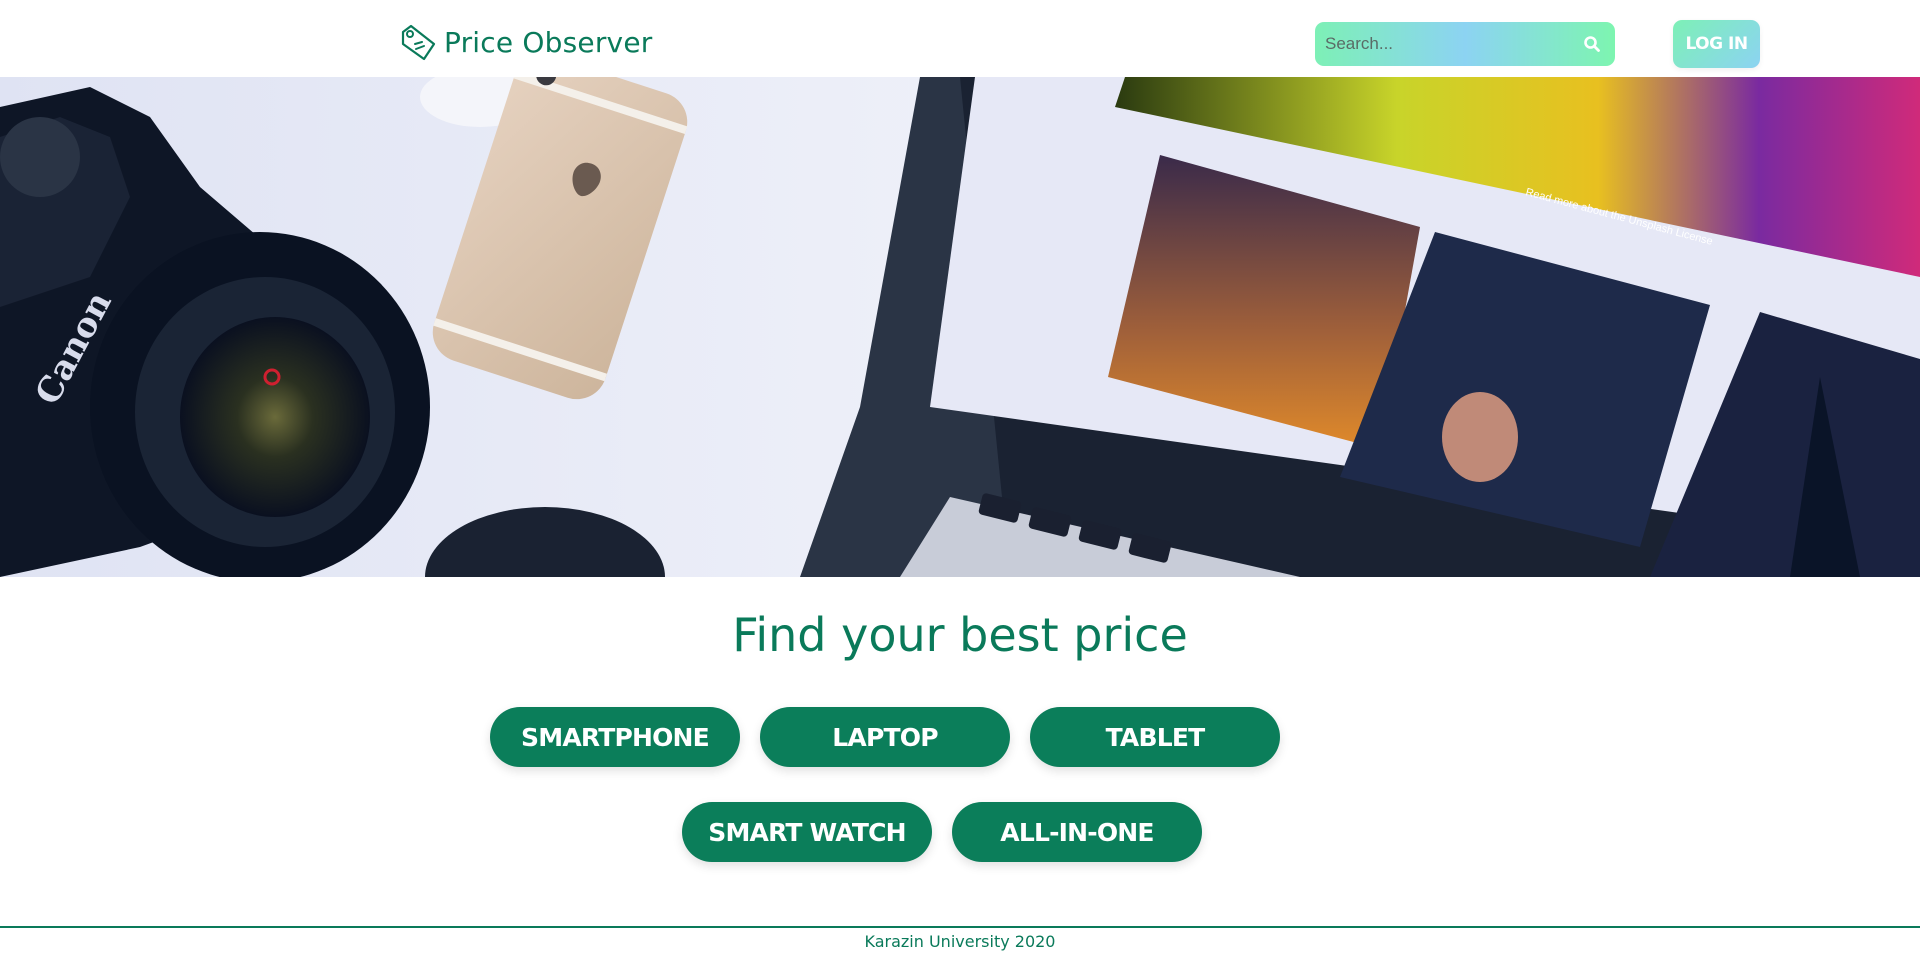  What do you see at coordinates (960, 941) in the screenshot?
I see `footer-text: Karazin University 2020` at bounding box center [960, 941].